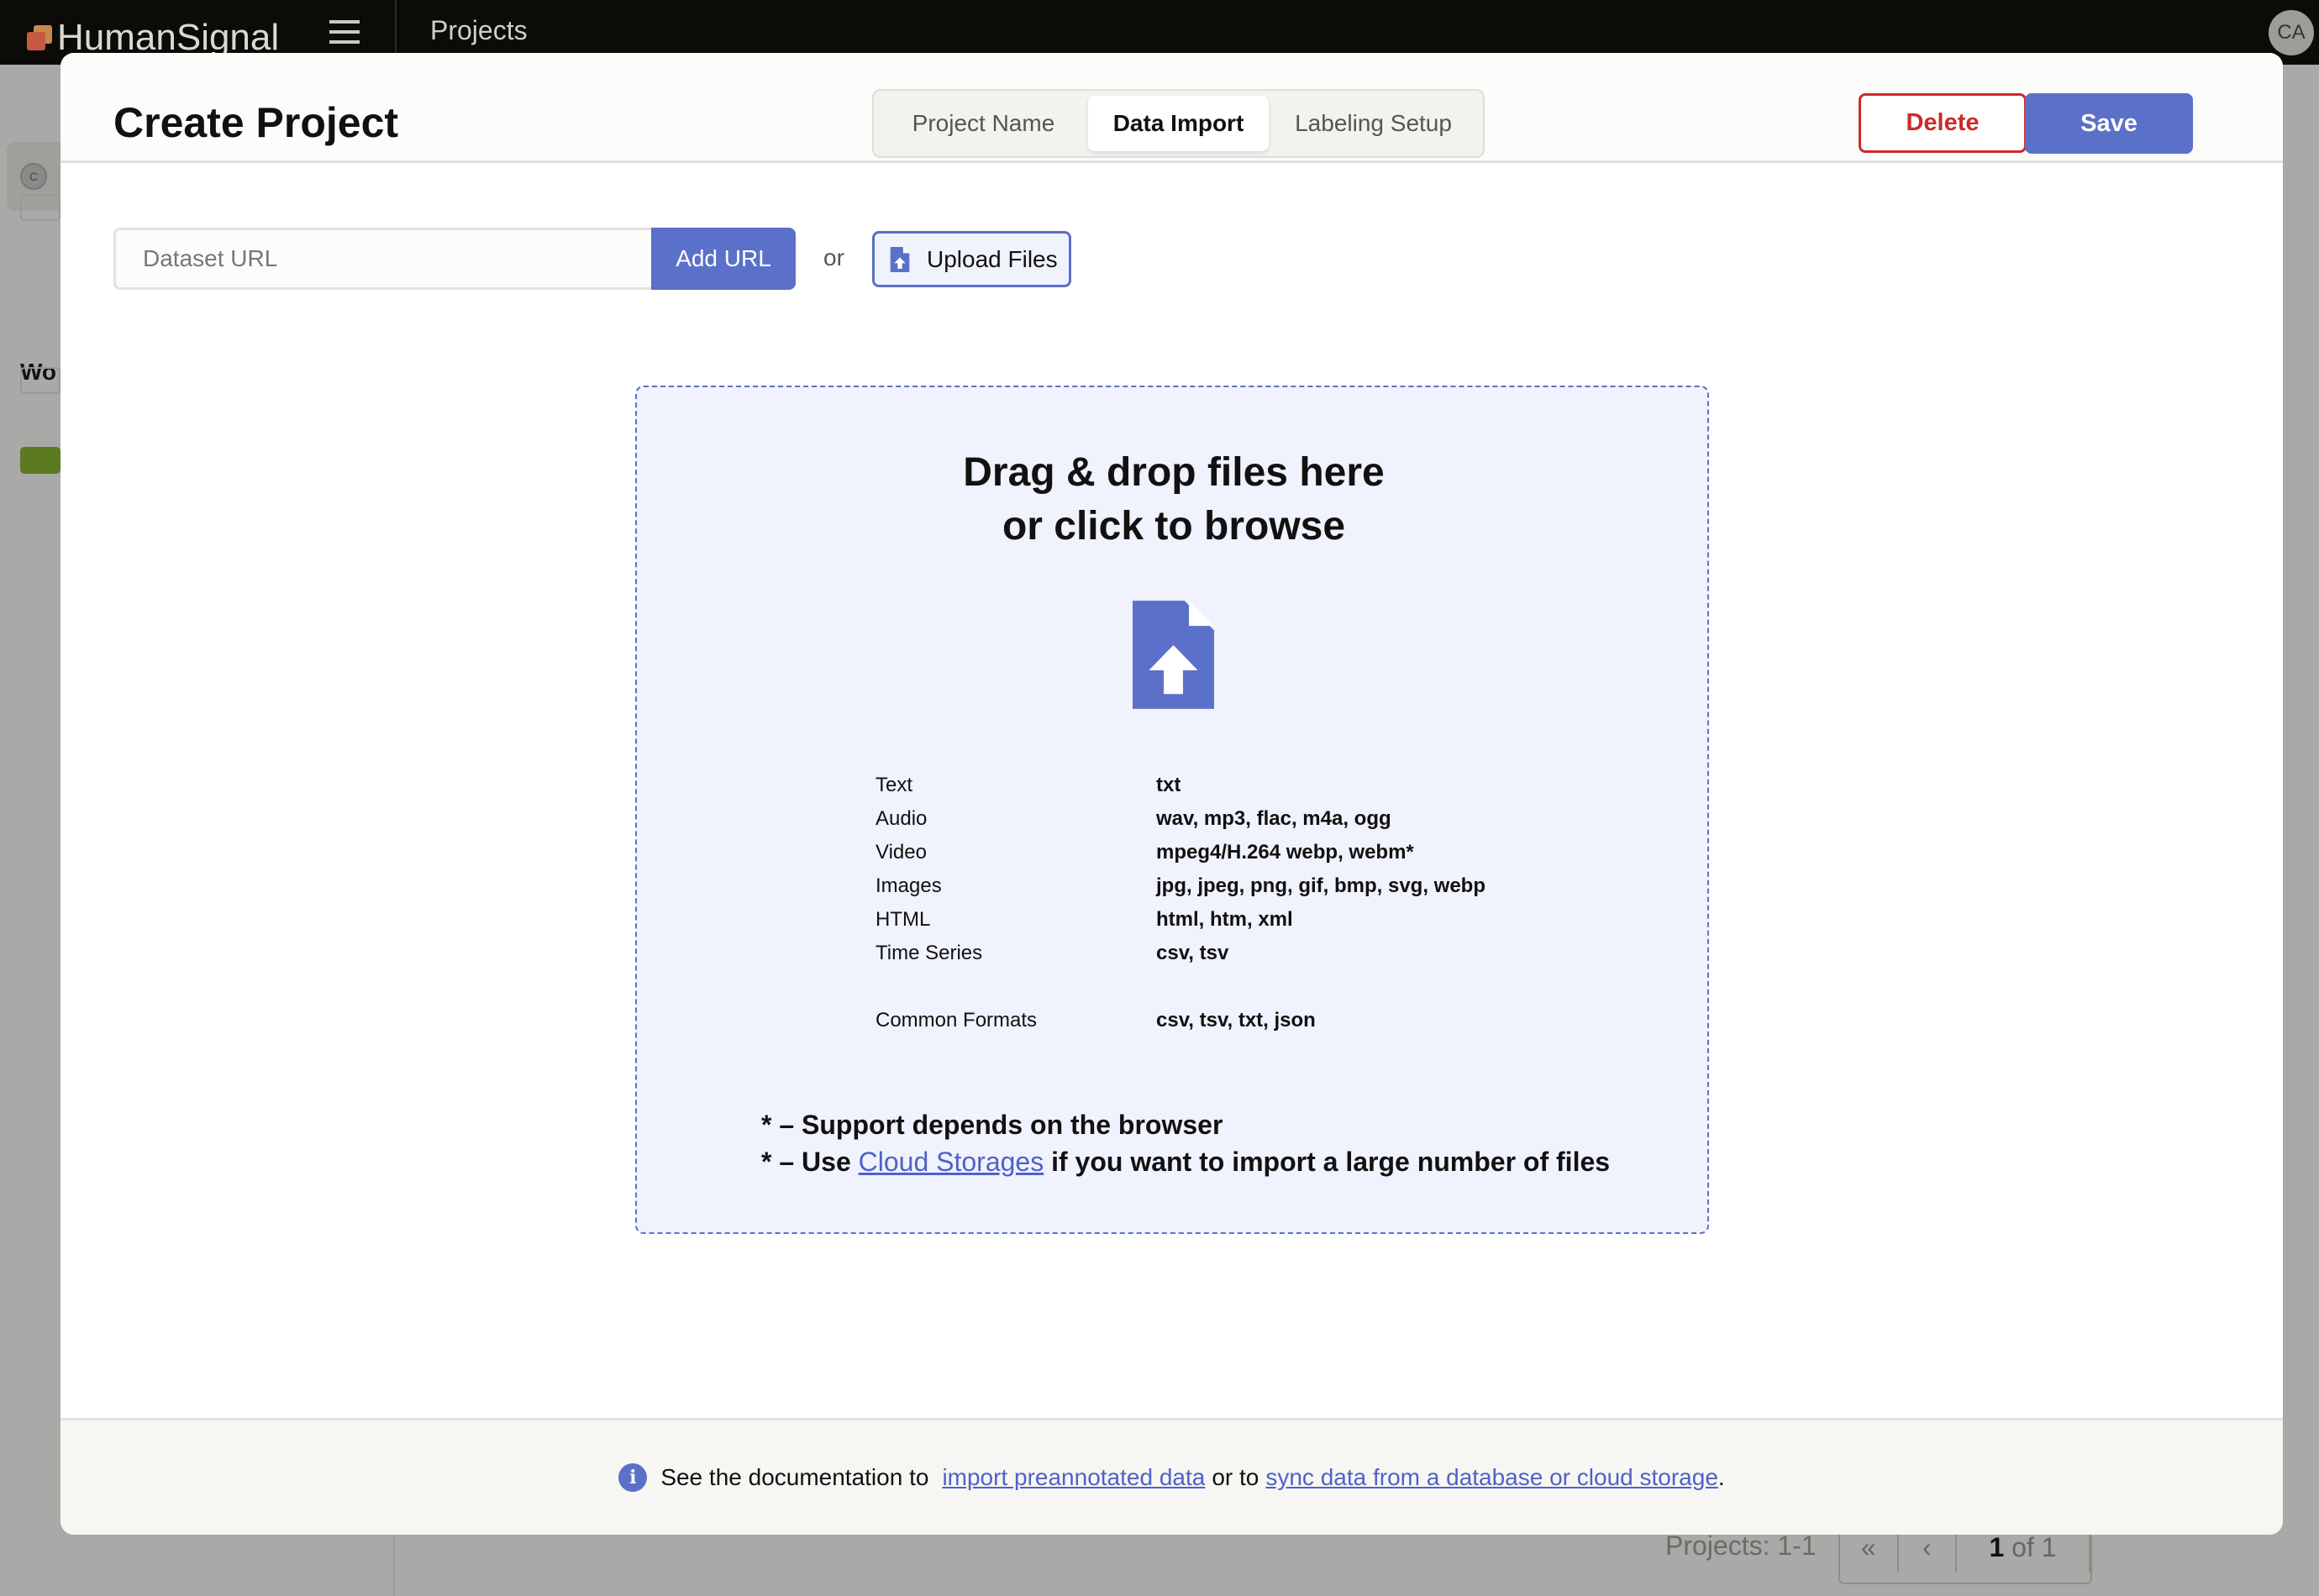 The width and height of the screenshot is (2319, 1596). What do you see at coordinates (902, 818) in the screenshot?
I see `format-type: Audio` at bounding box center [902, 818].